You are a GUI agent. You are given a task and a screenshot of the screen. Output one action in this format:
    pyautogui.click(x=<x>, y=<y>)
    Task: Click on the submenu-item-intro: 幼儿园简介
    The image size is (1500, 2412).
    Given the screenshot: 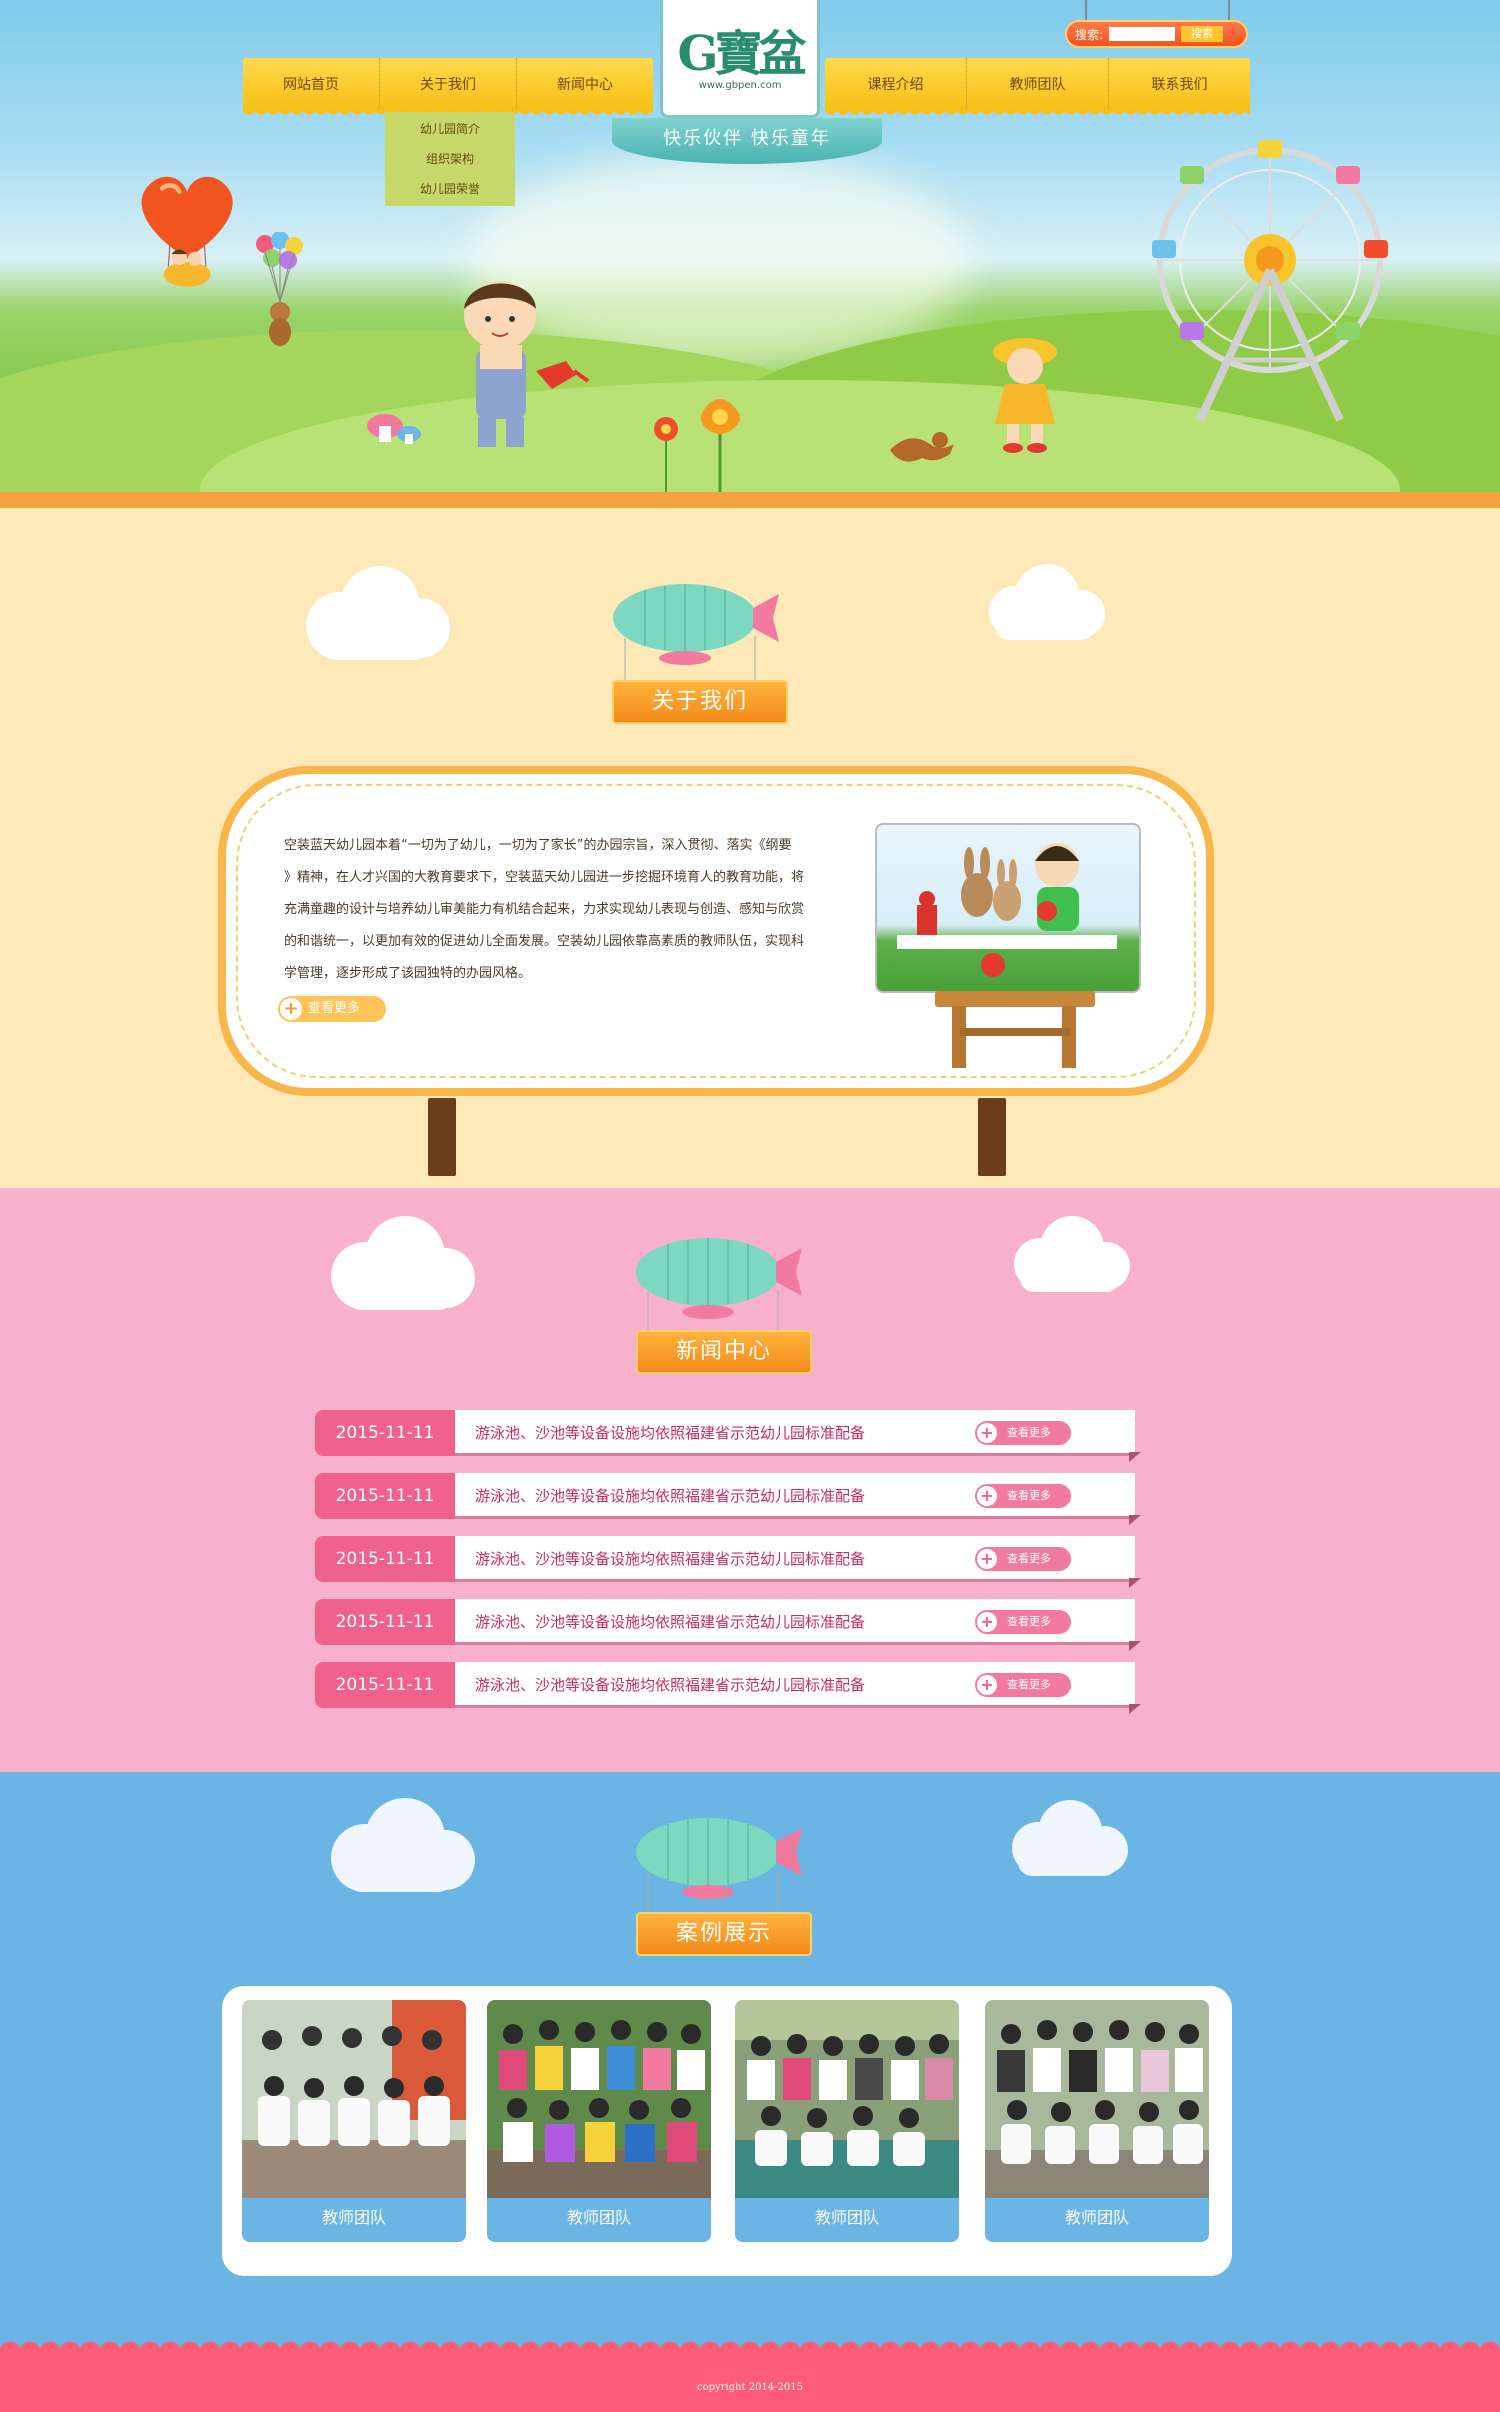 What is the action you would take?
    pyautogui.click(x=450, y=129)
    